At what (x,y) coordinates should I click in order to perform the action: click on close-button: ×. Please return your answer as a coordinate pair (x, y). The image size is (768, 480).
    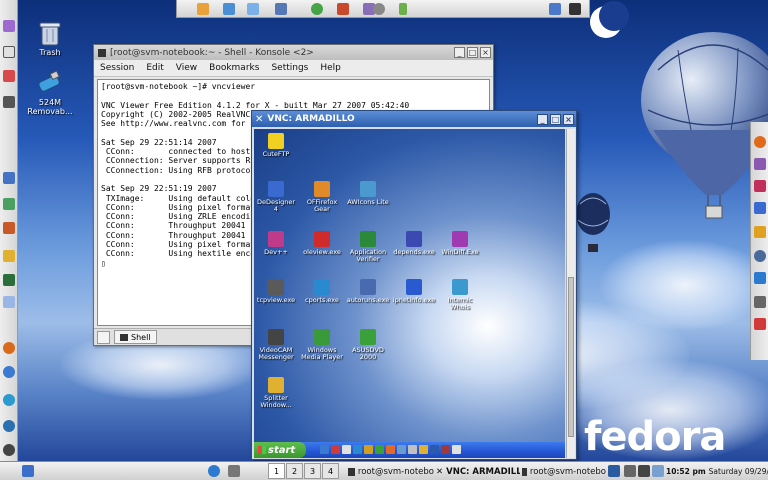
    Looking at the image, I should click on (568, 119).